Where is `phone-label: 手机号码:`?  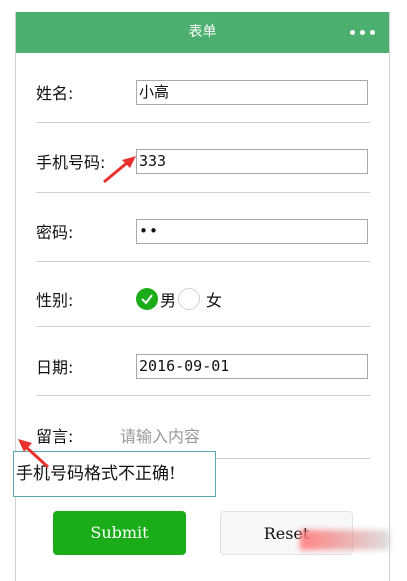
phone-label: 手机号码: is located at coordinates (71, 162).